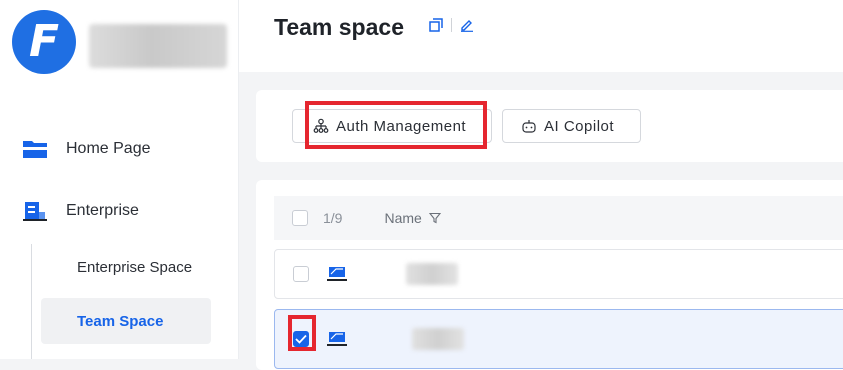  I want to click on button-label: AI Copilot, so click(579, 126).